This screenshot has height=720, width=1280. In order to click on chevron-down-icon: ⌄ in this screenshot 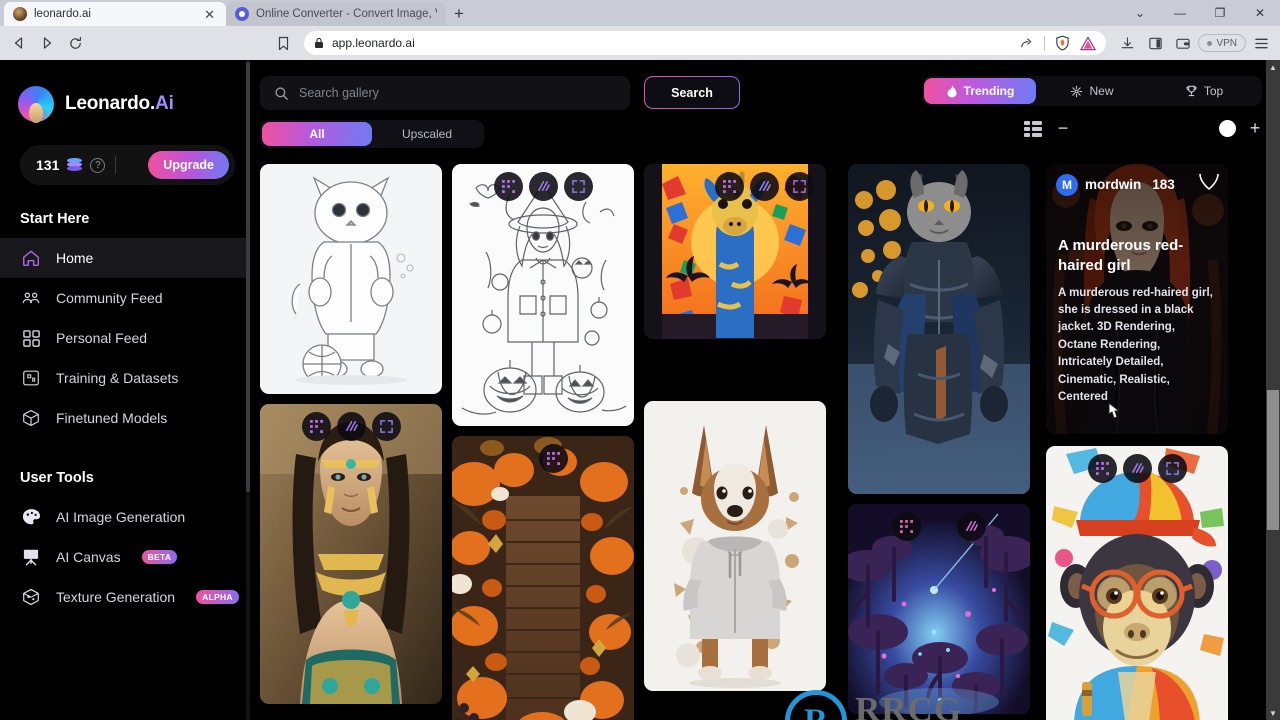, I will do `click(1140, 13)`.